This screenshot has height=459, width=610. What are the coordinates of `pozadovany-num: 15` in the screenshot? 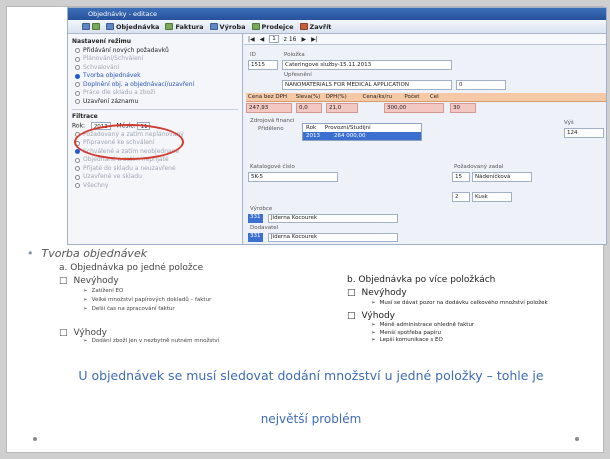 It's located at (461, 177).